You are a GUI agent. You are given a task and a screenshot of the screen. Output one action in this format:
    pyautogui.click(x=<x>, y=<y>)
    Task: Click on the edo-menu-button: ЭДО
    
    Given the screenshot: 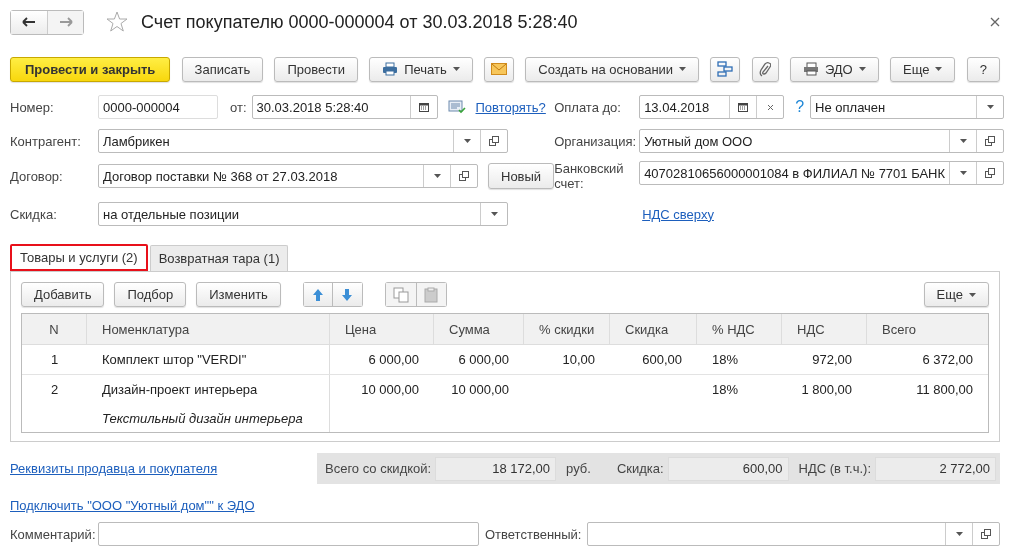 What is the action you would take?
    pyautogui.click(x=834, y=69)
    